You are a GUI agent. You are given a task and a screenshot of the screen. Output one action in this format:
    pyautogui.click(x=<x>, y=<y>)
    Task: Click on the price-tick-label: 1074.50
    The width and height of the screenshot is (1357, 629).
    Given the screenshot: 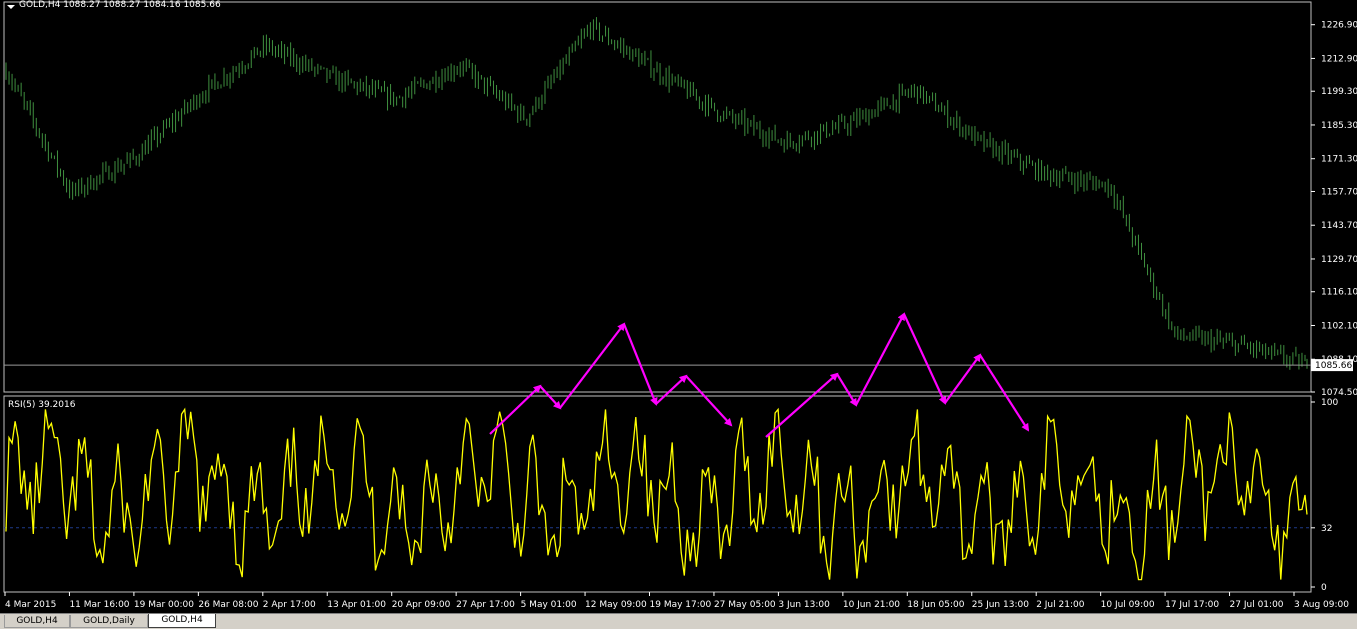 What is the action you would take?
    pyautogui.click(x=1339, y=393)
    